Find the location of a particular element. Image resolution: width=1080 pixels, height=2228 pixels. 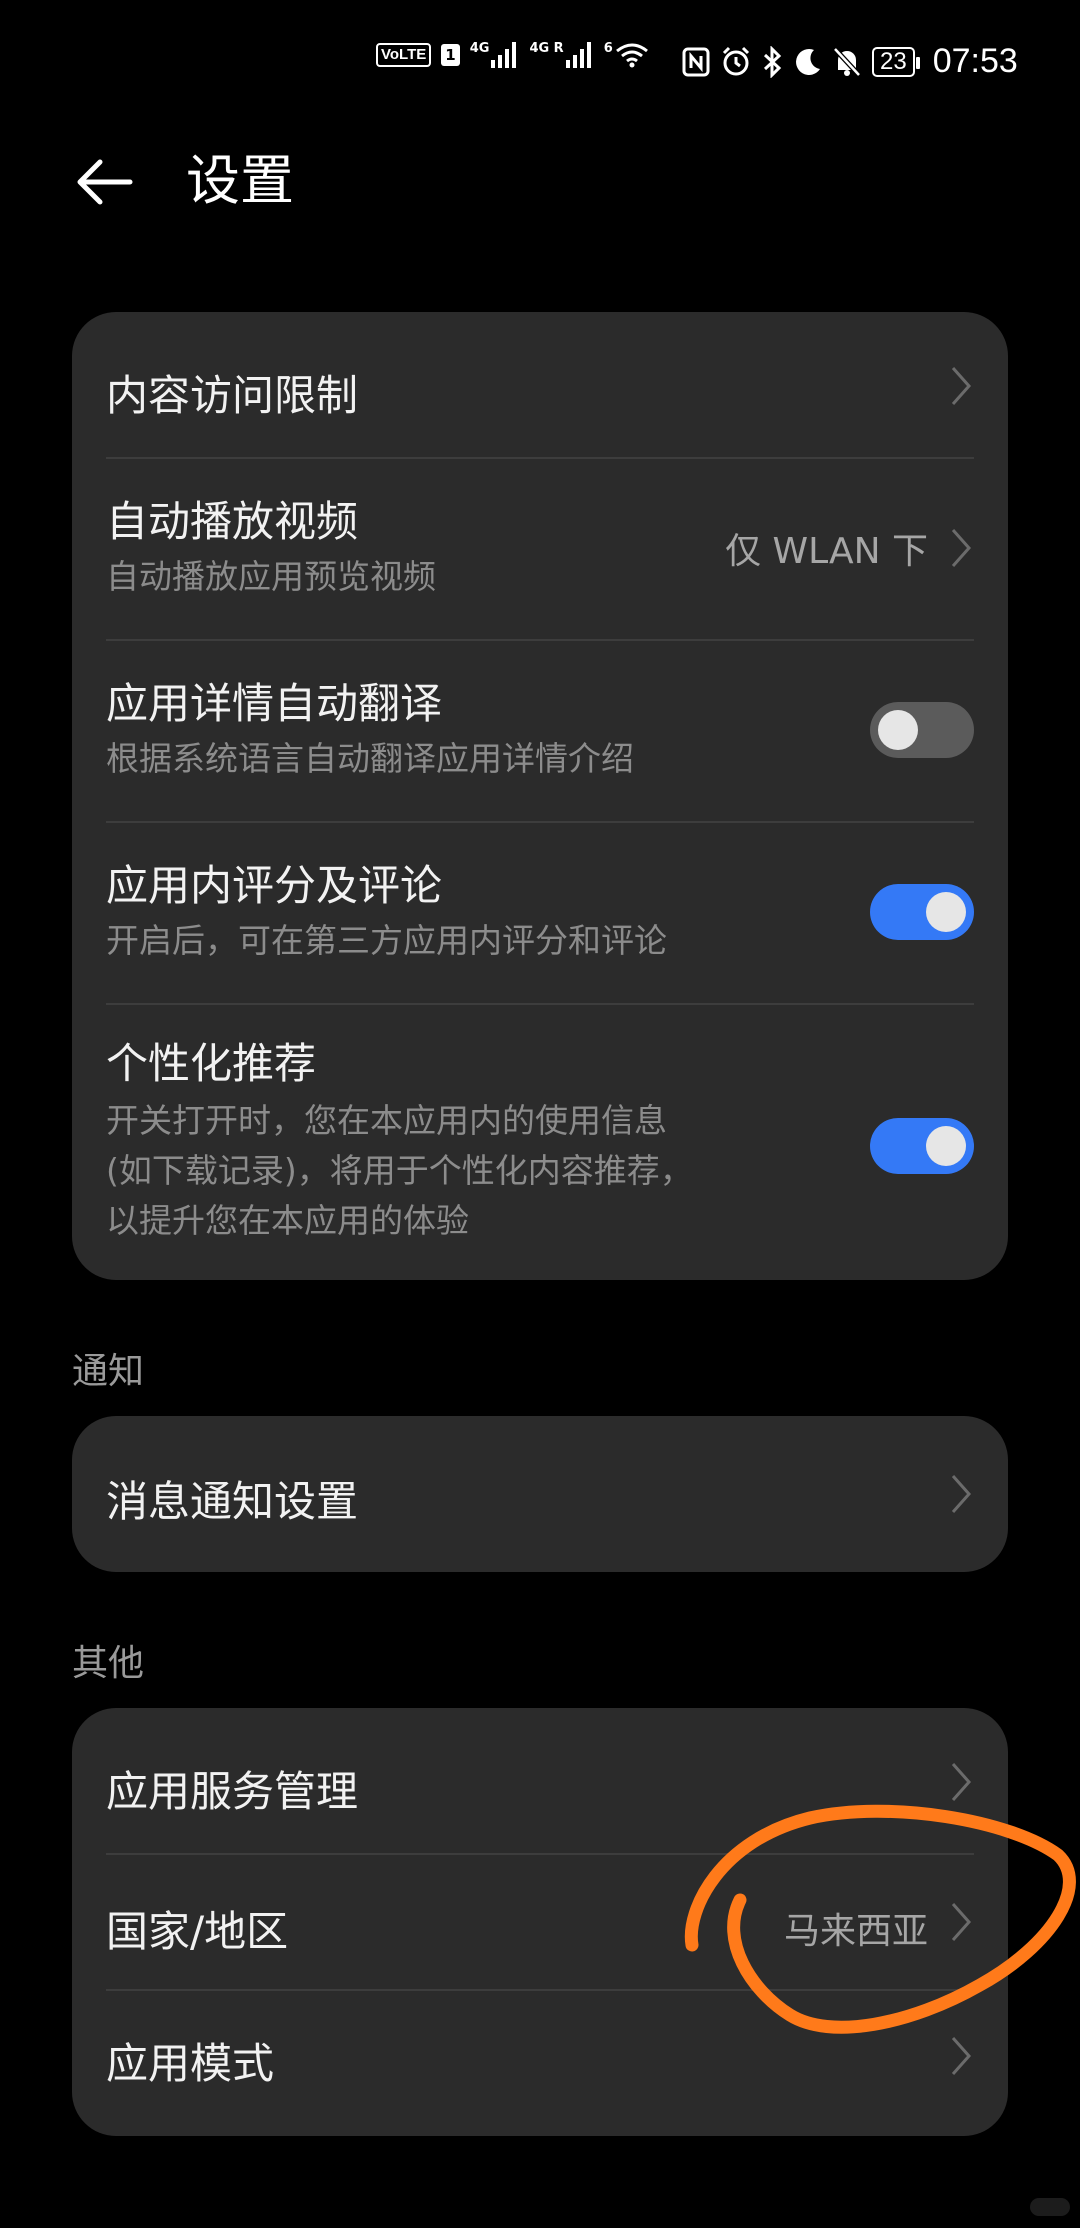

row-title: 应用服务管理 is located at coordinates (232, 1791).